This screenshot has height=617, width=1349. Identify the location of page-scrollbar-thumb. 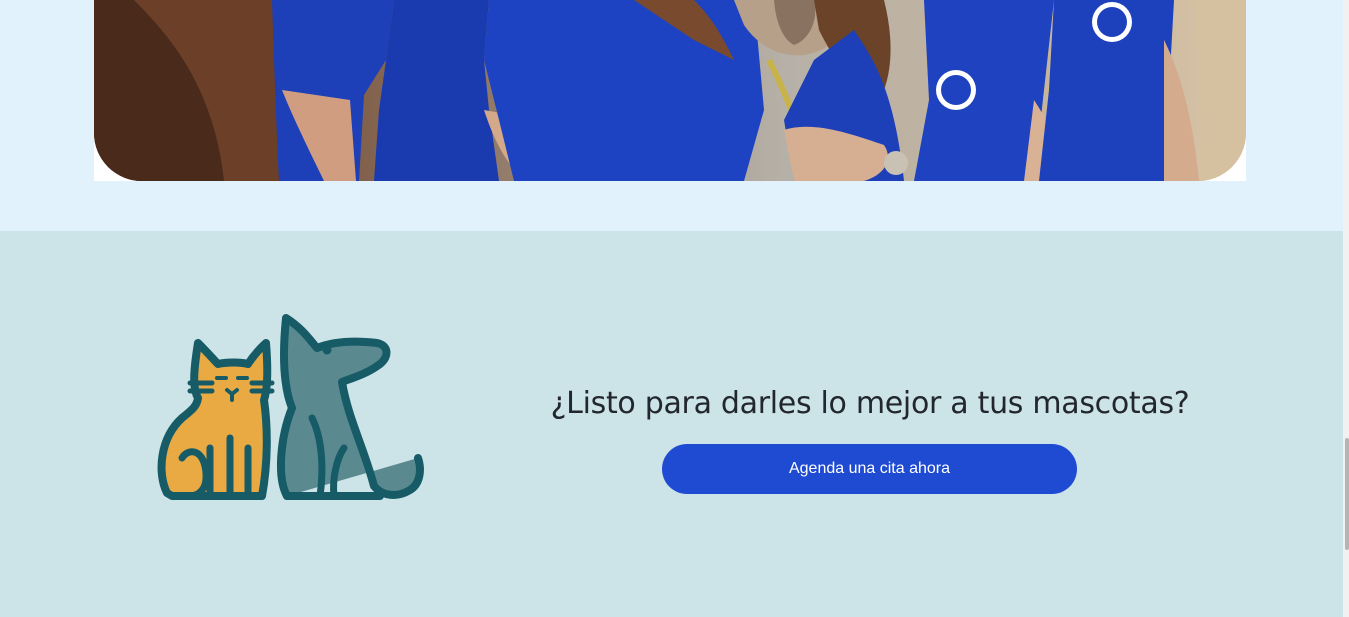
(1347, 494).